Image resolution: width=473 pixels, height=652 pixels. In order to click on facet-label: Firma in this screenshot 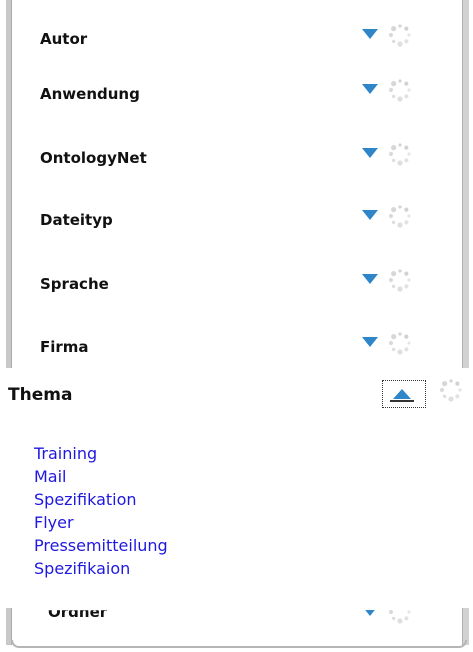, I will do `click(64, 347)`.